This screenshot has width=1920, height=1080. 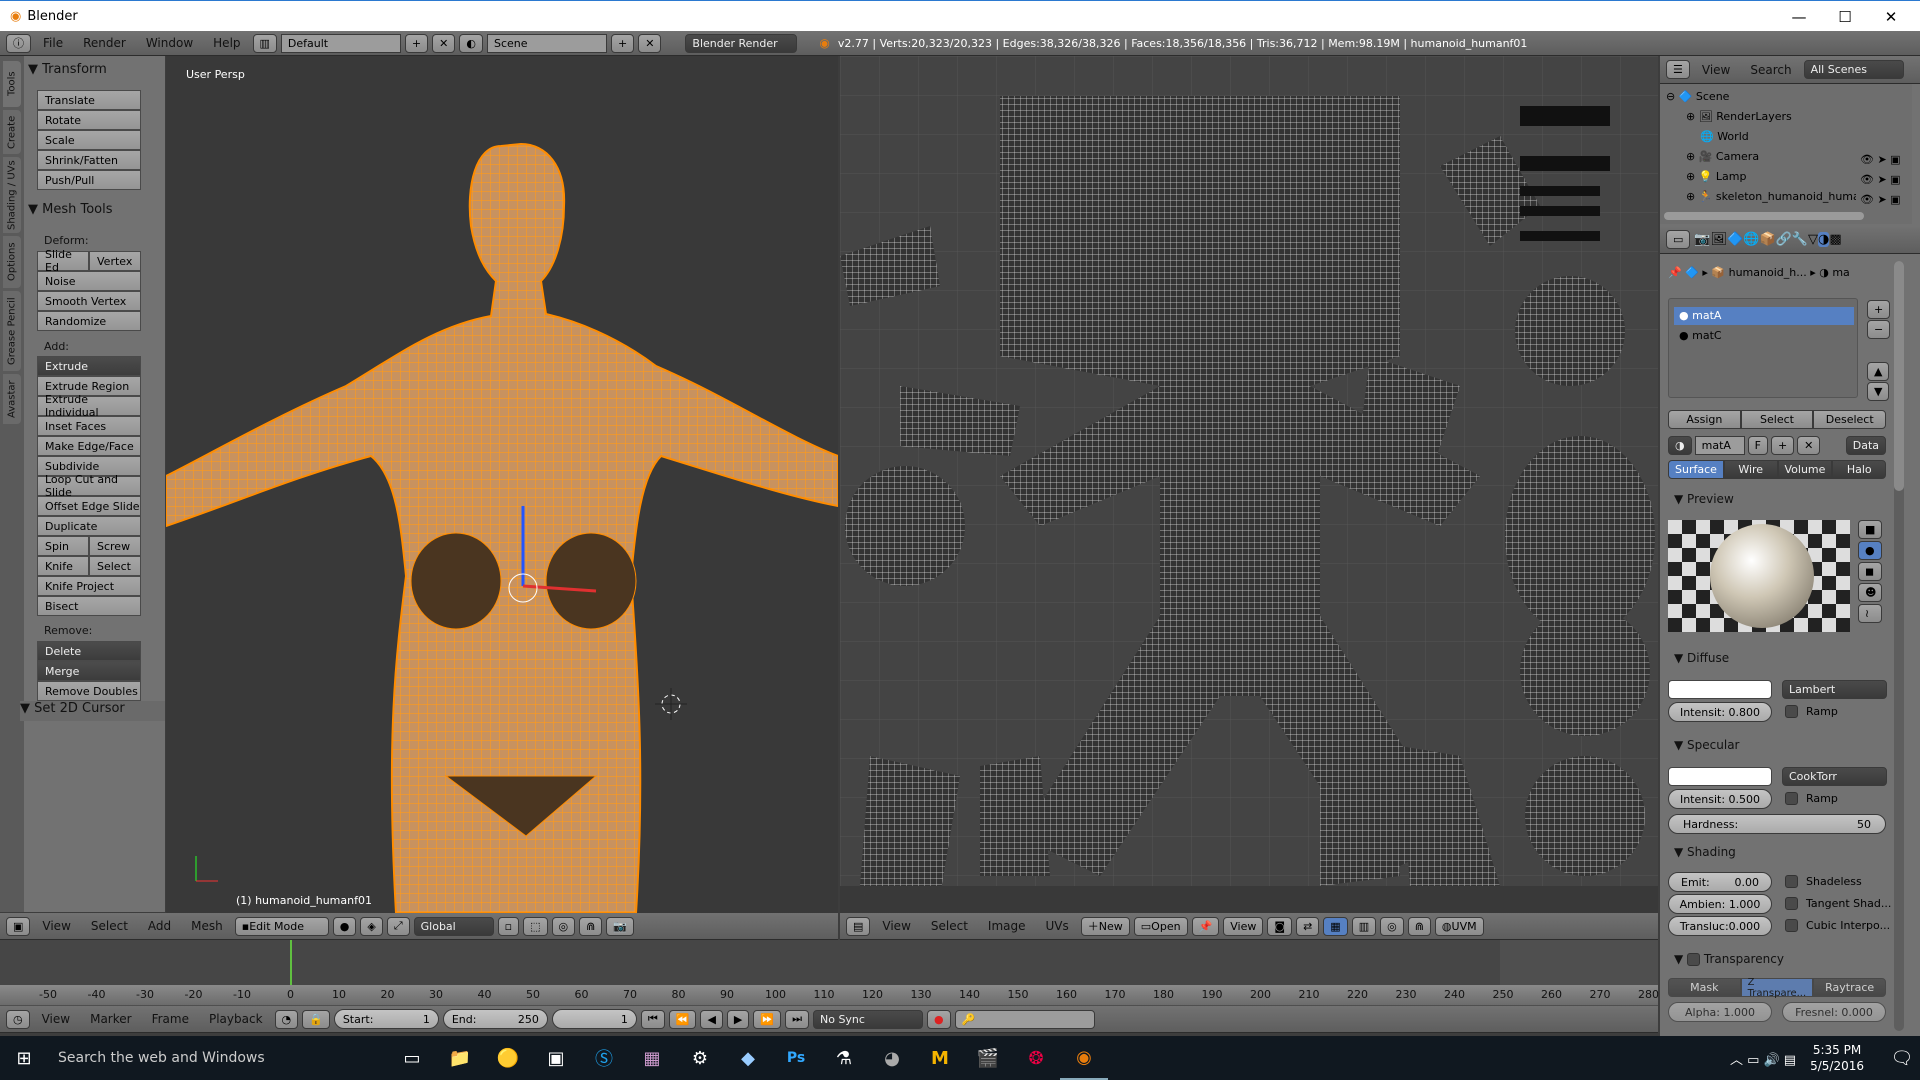 What do you see at coordinates (1704, 987) in the screenshot?
I see `mode-mask: Mask` at bounding box center [1704, 987].